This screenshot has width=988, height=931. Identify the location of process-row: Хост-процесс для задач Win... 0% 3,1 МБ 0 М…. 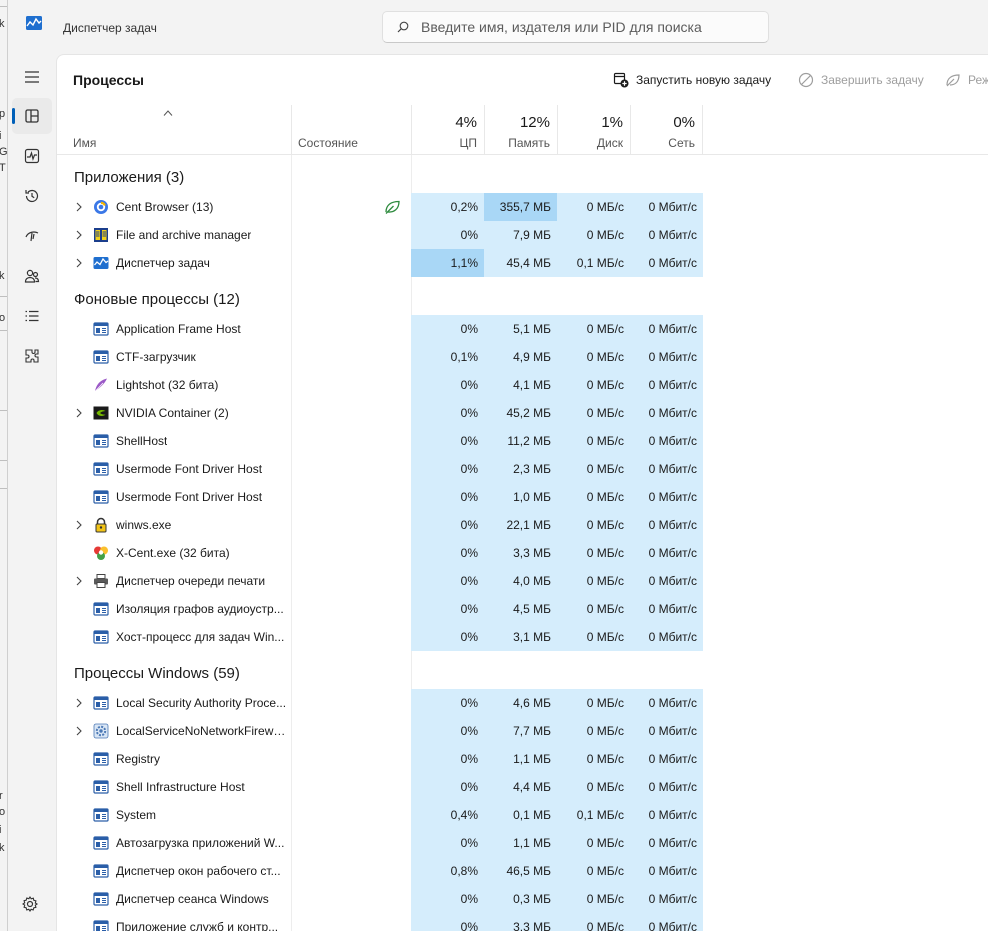
(522, 637).